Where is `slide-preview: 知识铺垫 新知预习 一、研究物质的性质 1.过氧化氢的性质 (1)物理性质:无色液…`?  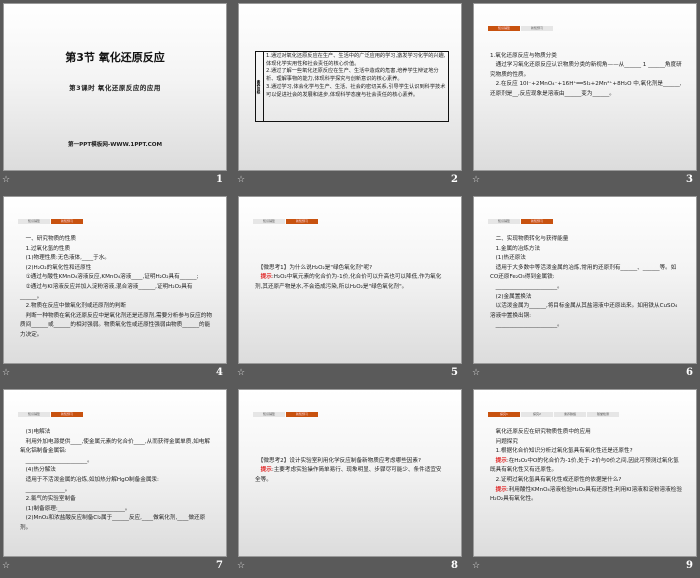
slide-preview: 知识铺垫 新知预习 一、研究物质的性质 1.过氧化氢的性质 (1)物理性质:无色液… is located at coordinates (115, 280).